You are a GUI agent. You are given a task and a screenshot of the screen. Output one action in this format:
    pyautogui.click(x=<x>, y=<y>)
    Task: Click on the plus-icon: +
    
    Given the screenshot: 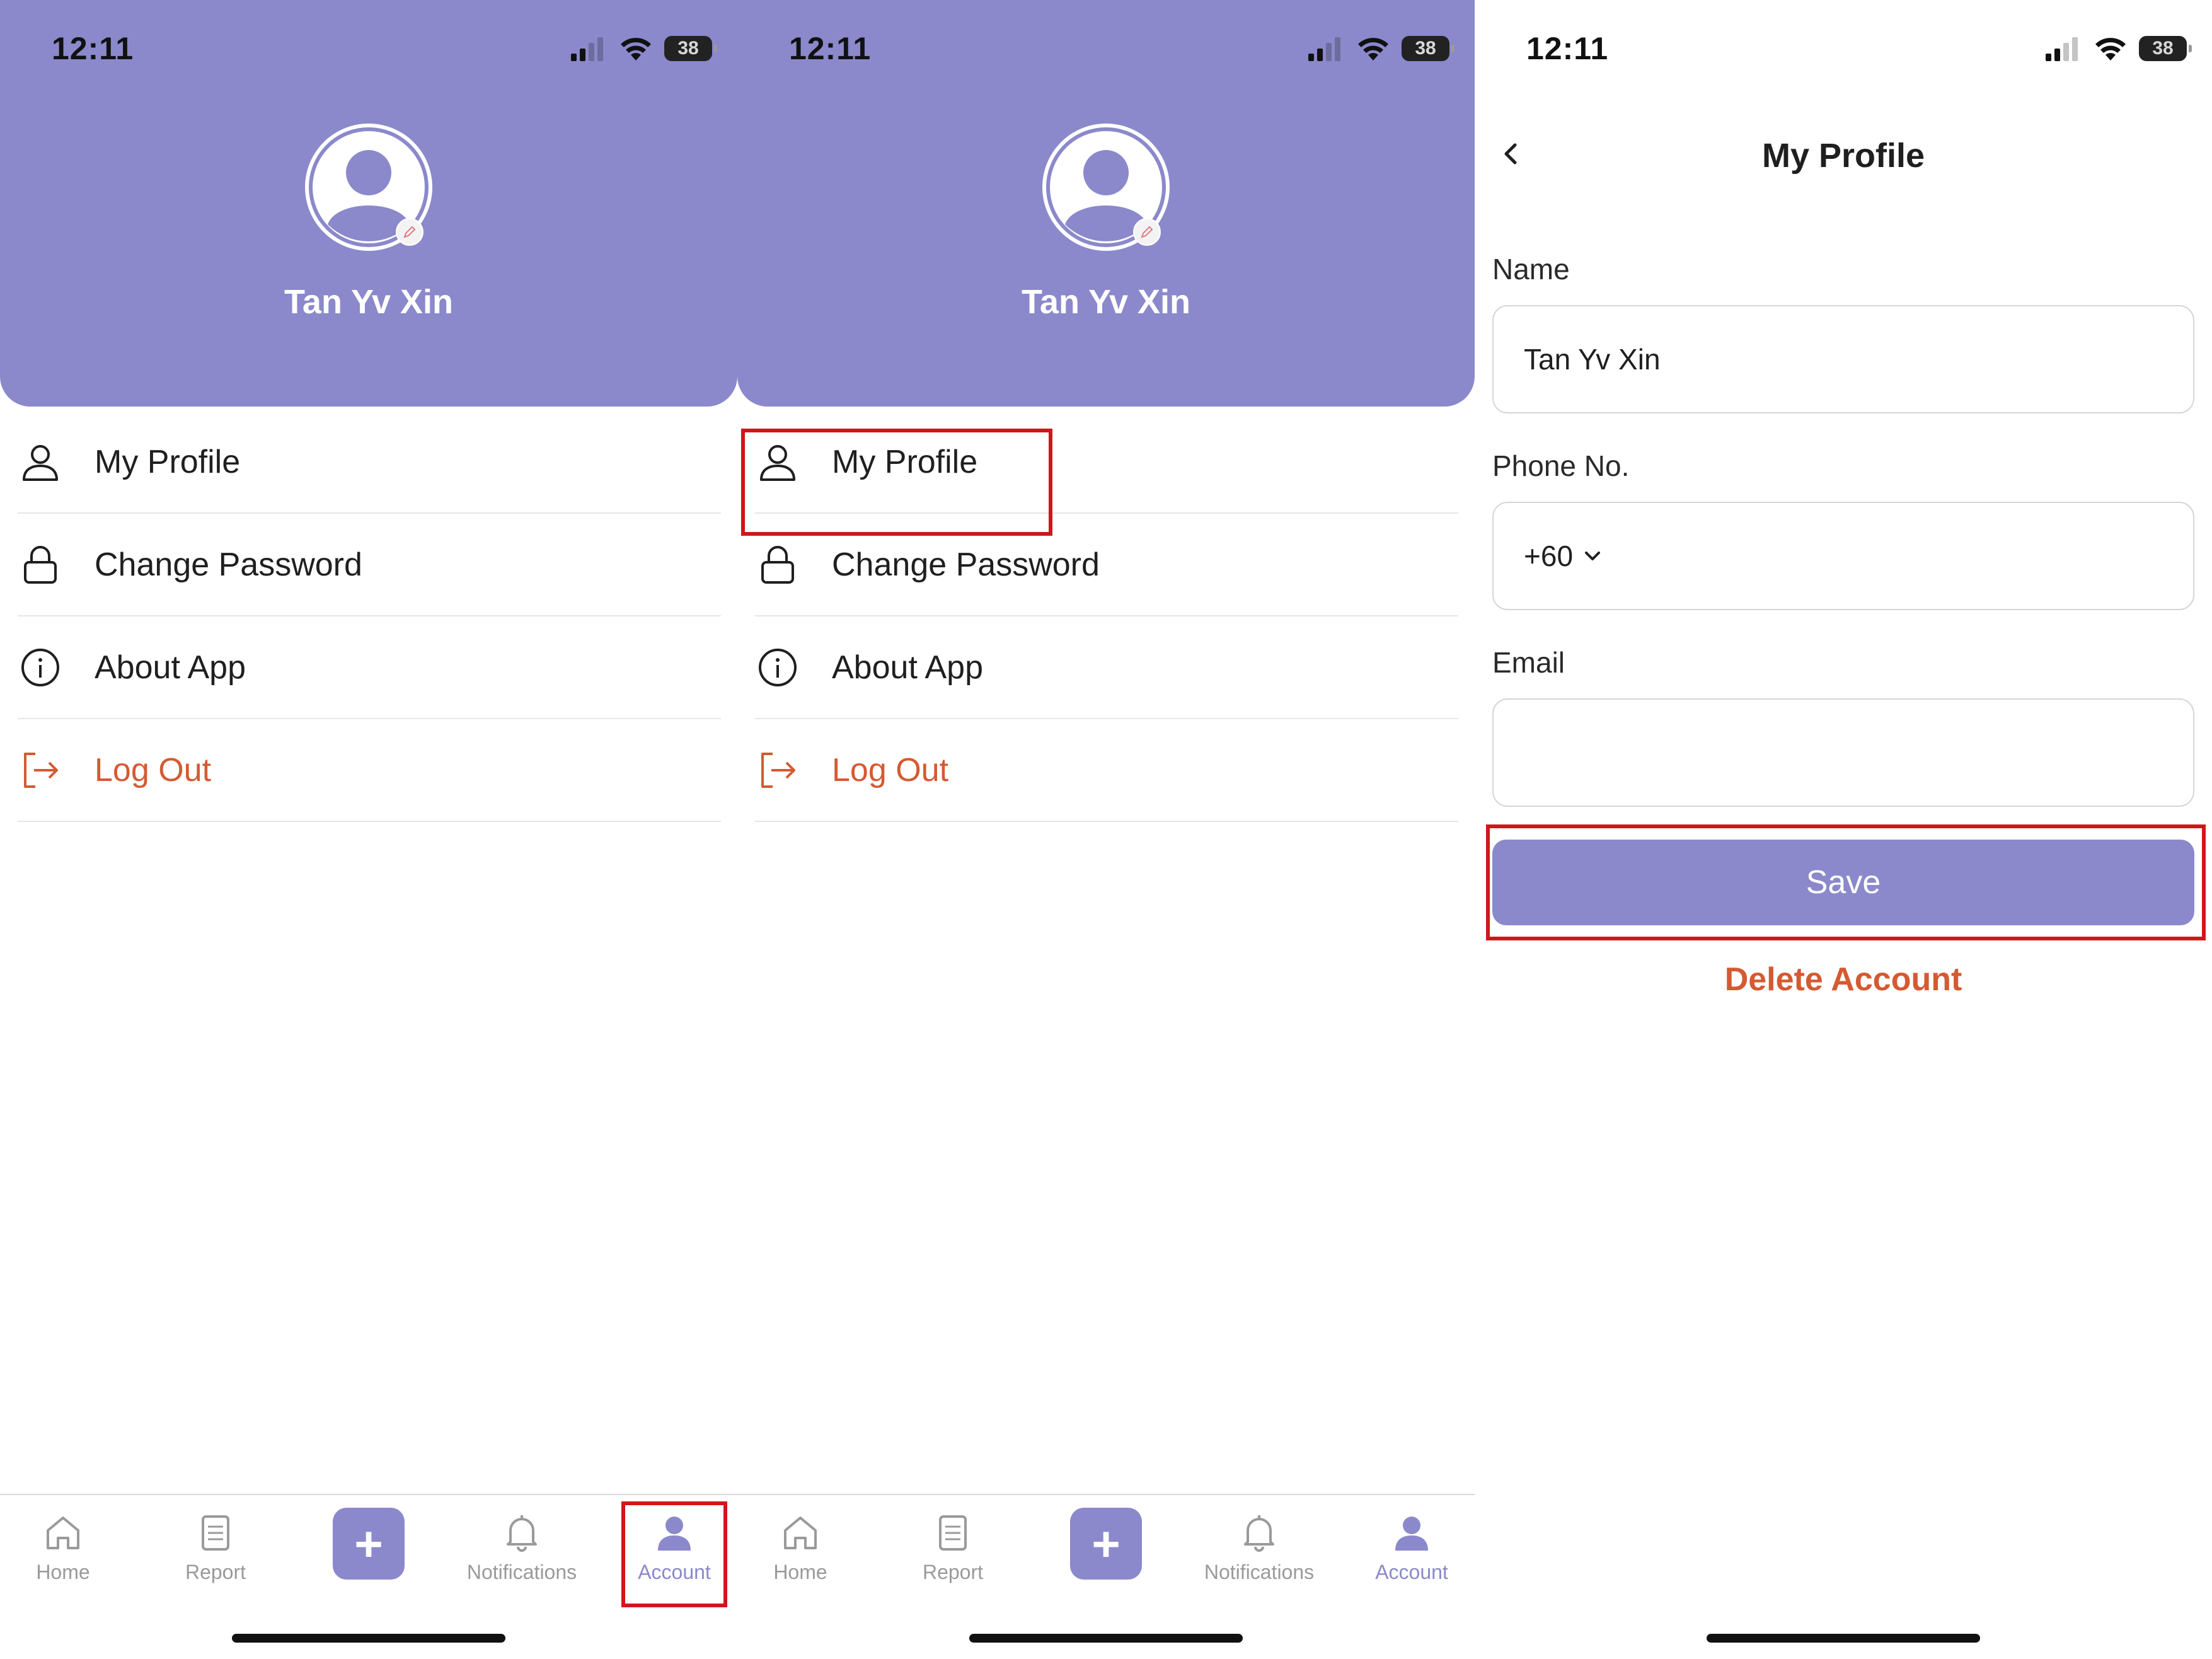 What is the action you would take?
    pyautogui.click(x=368, y=1543)
    